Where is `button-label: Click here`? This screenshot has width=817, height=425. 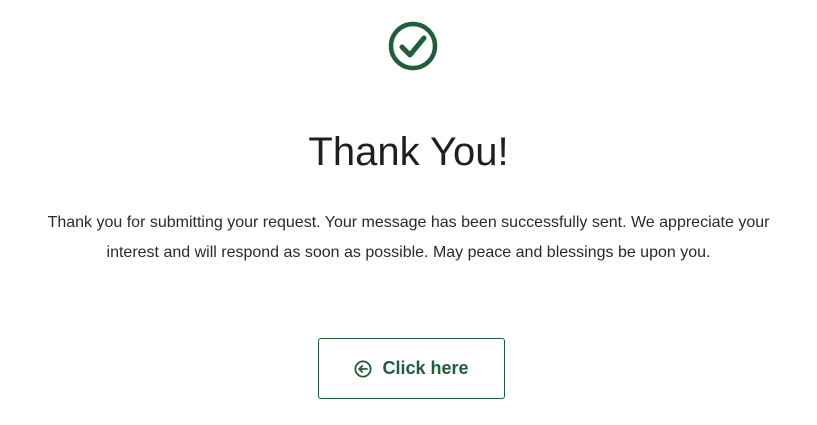
button-label: Click here is located at coordinates (425, 368).